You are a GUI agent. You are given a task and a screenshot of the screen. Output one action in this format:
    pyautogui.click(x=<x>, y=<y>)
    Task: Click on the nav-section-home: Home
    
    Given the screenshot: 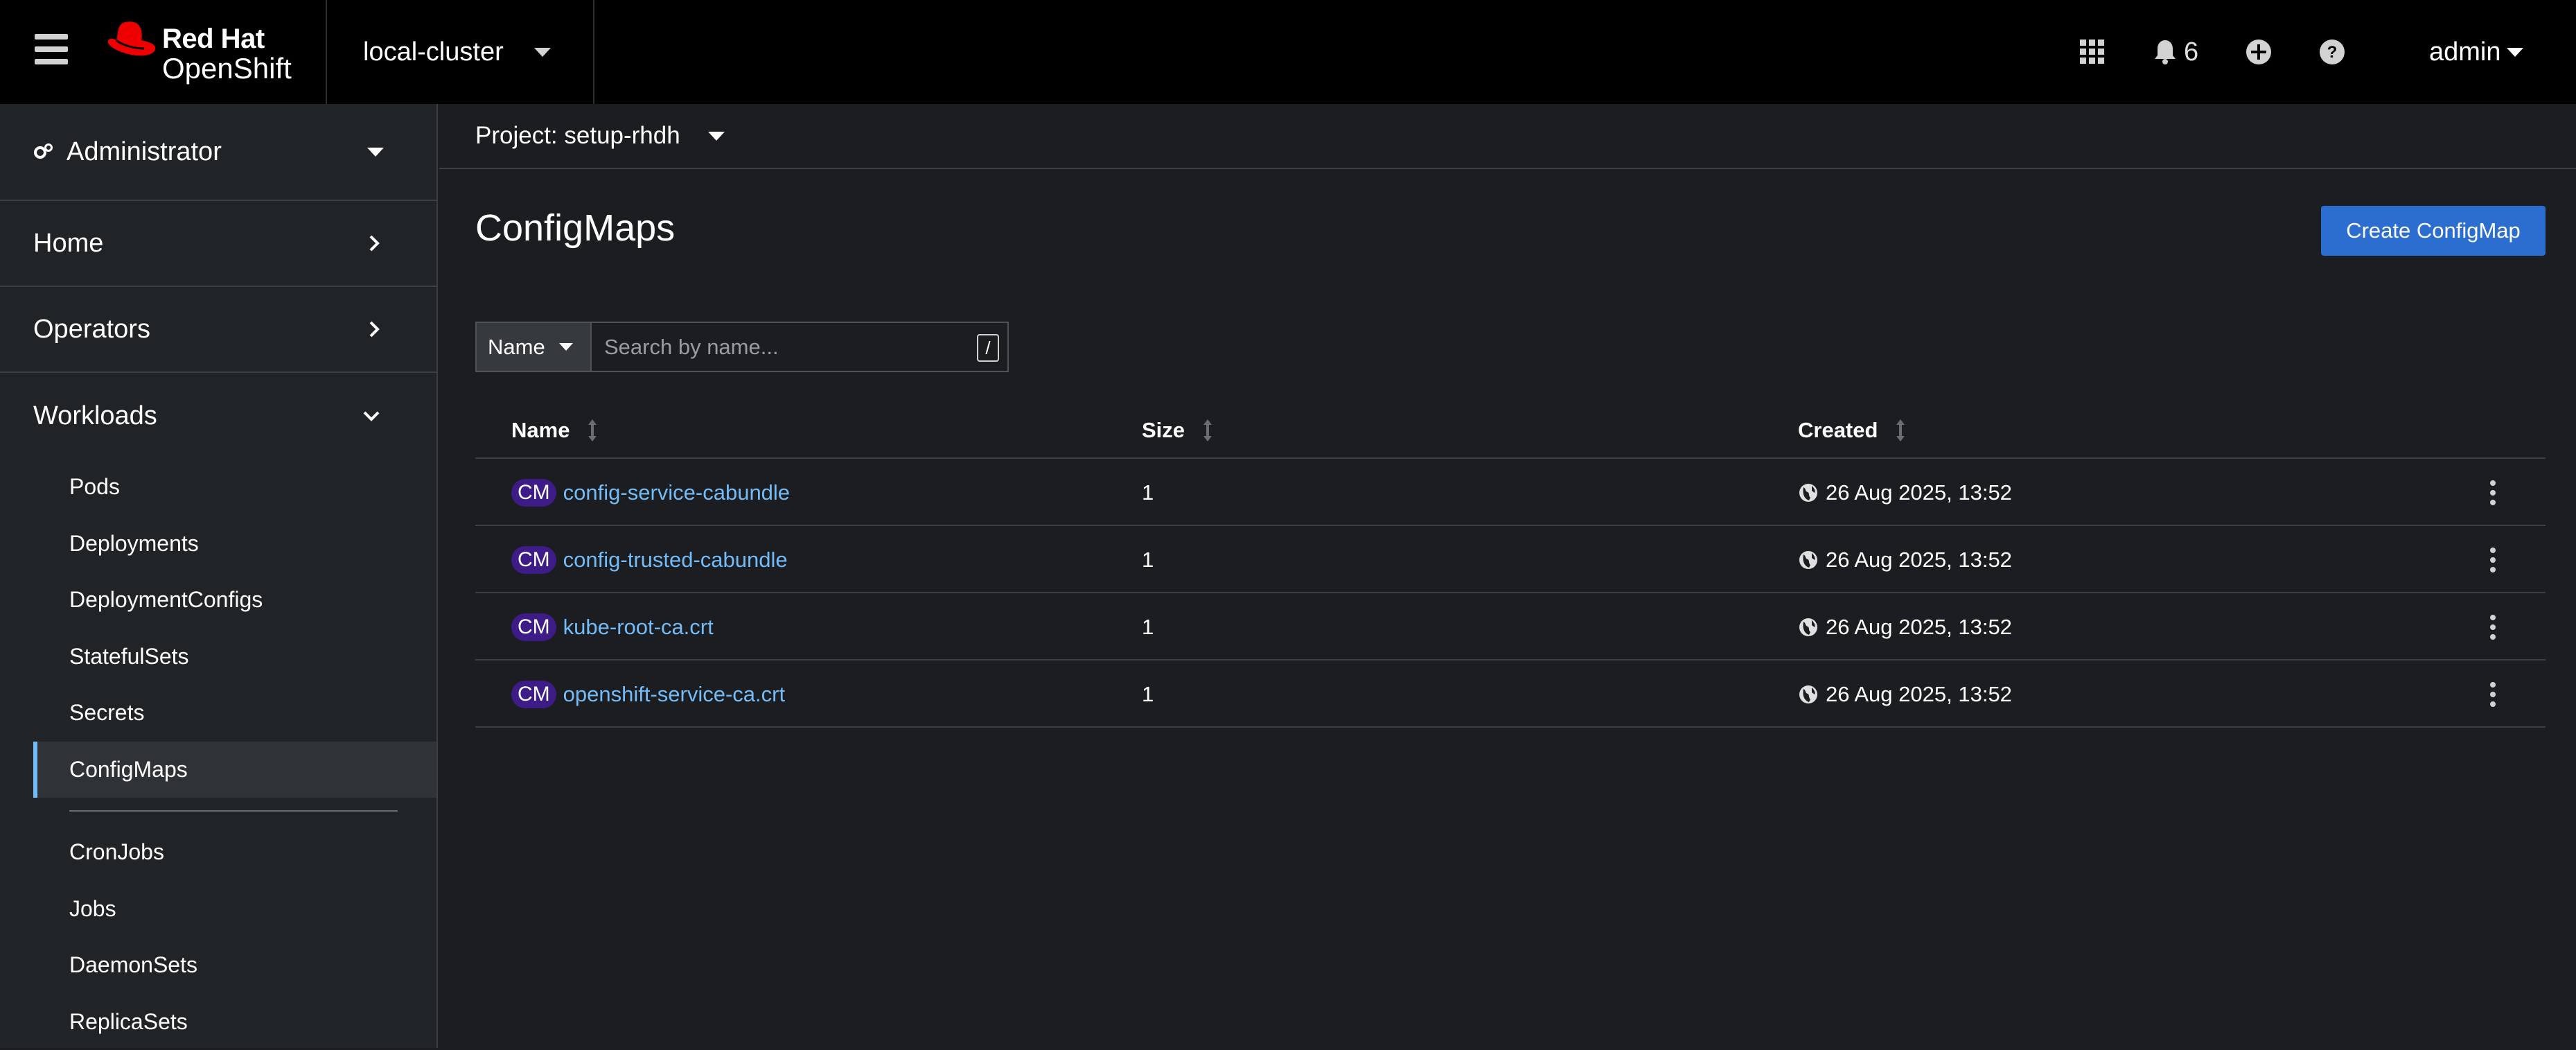 What is the action you would take?
    pyautogui.click(x=218, y=244)
    